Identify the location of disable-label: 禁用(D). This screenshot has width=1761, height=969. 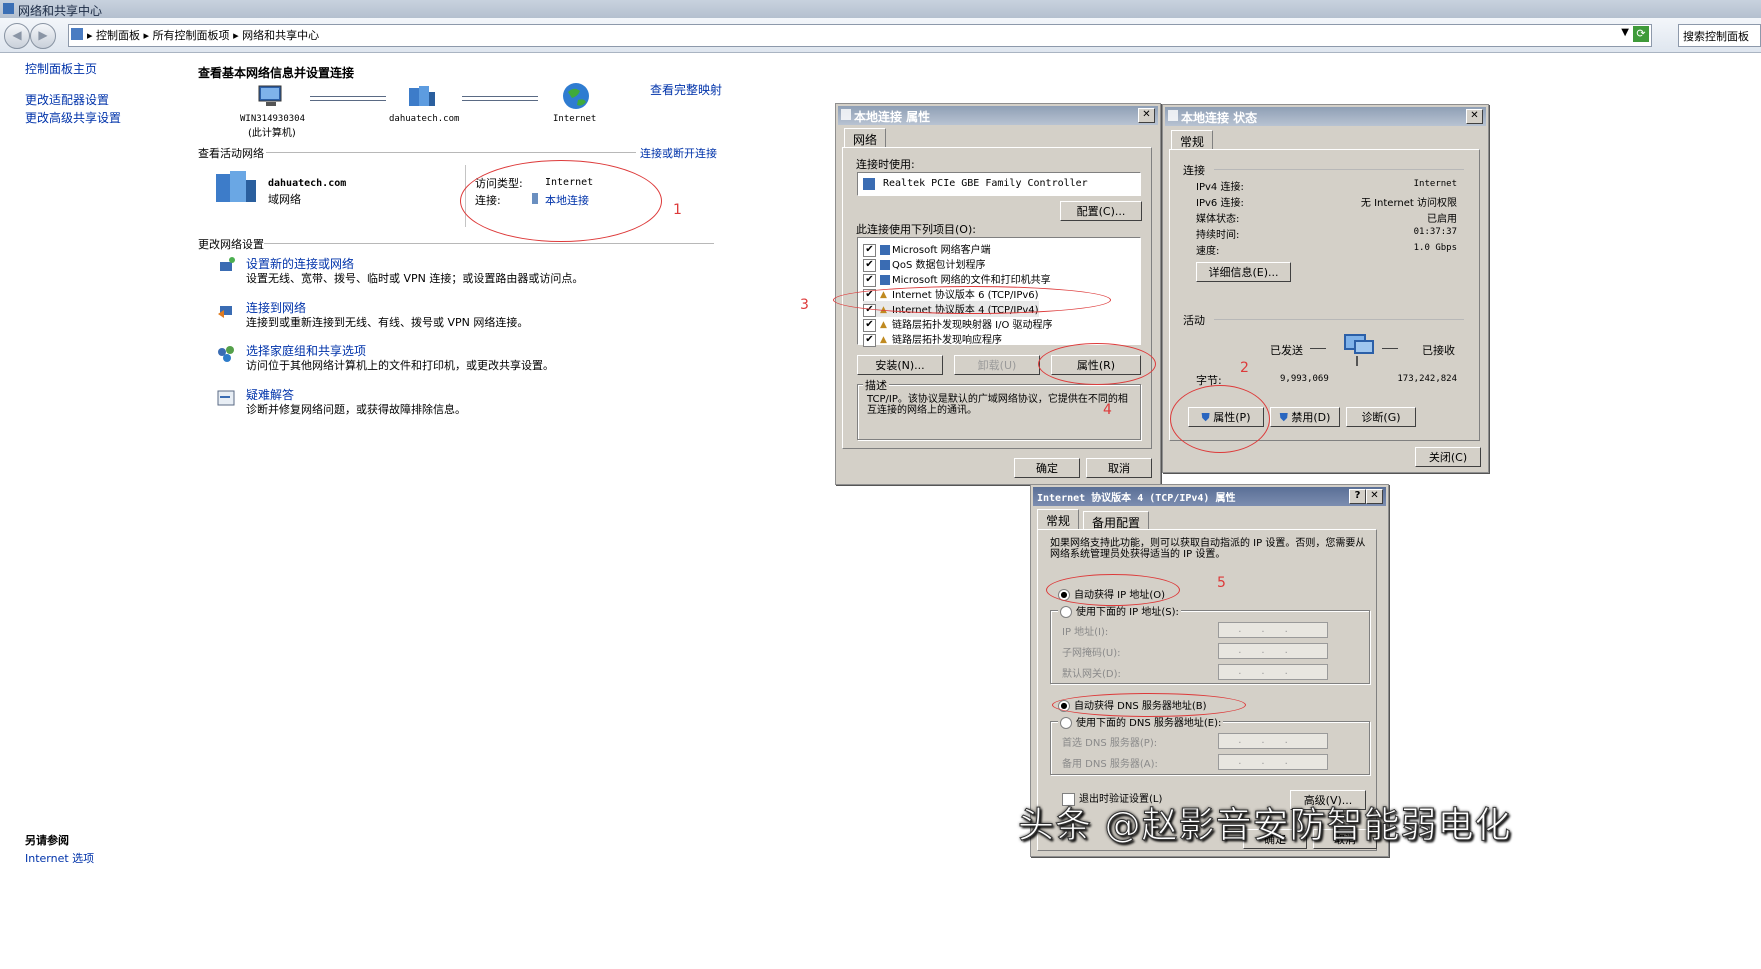
(1311, 417).